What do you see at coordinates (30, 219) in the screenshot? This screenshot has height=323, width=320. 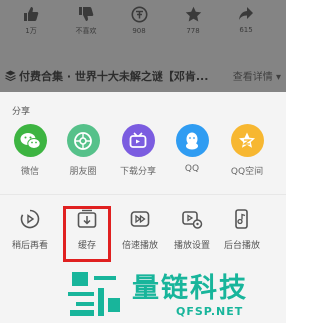 I see `watch-later-icon` at bounding box center [30, 219].